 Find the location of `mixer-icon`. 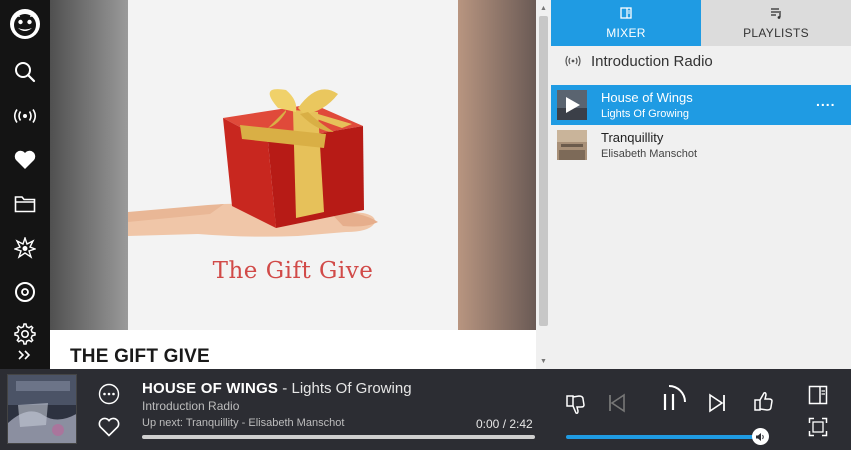

mixer-icon is located at coordinates (626, 13).